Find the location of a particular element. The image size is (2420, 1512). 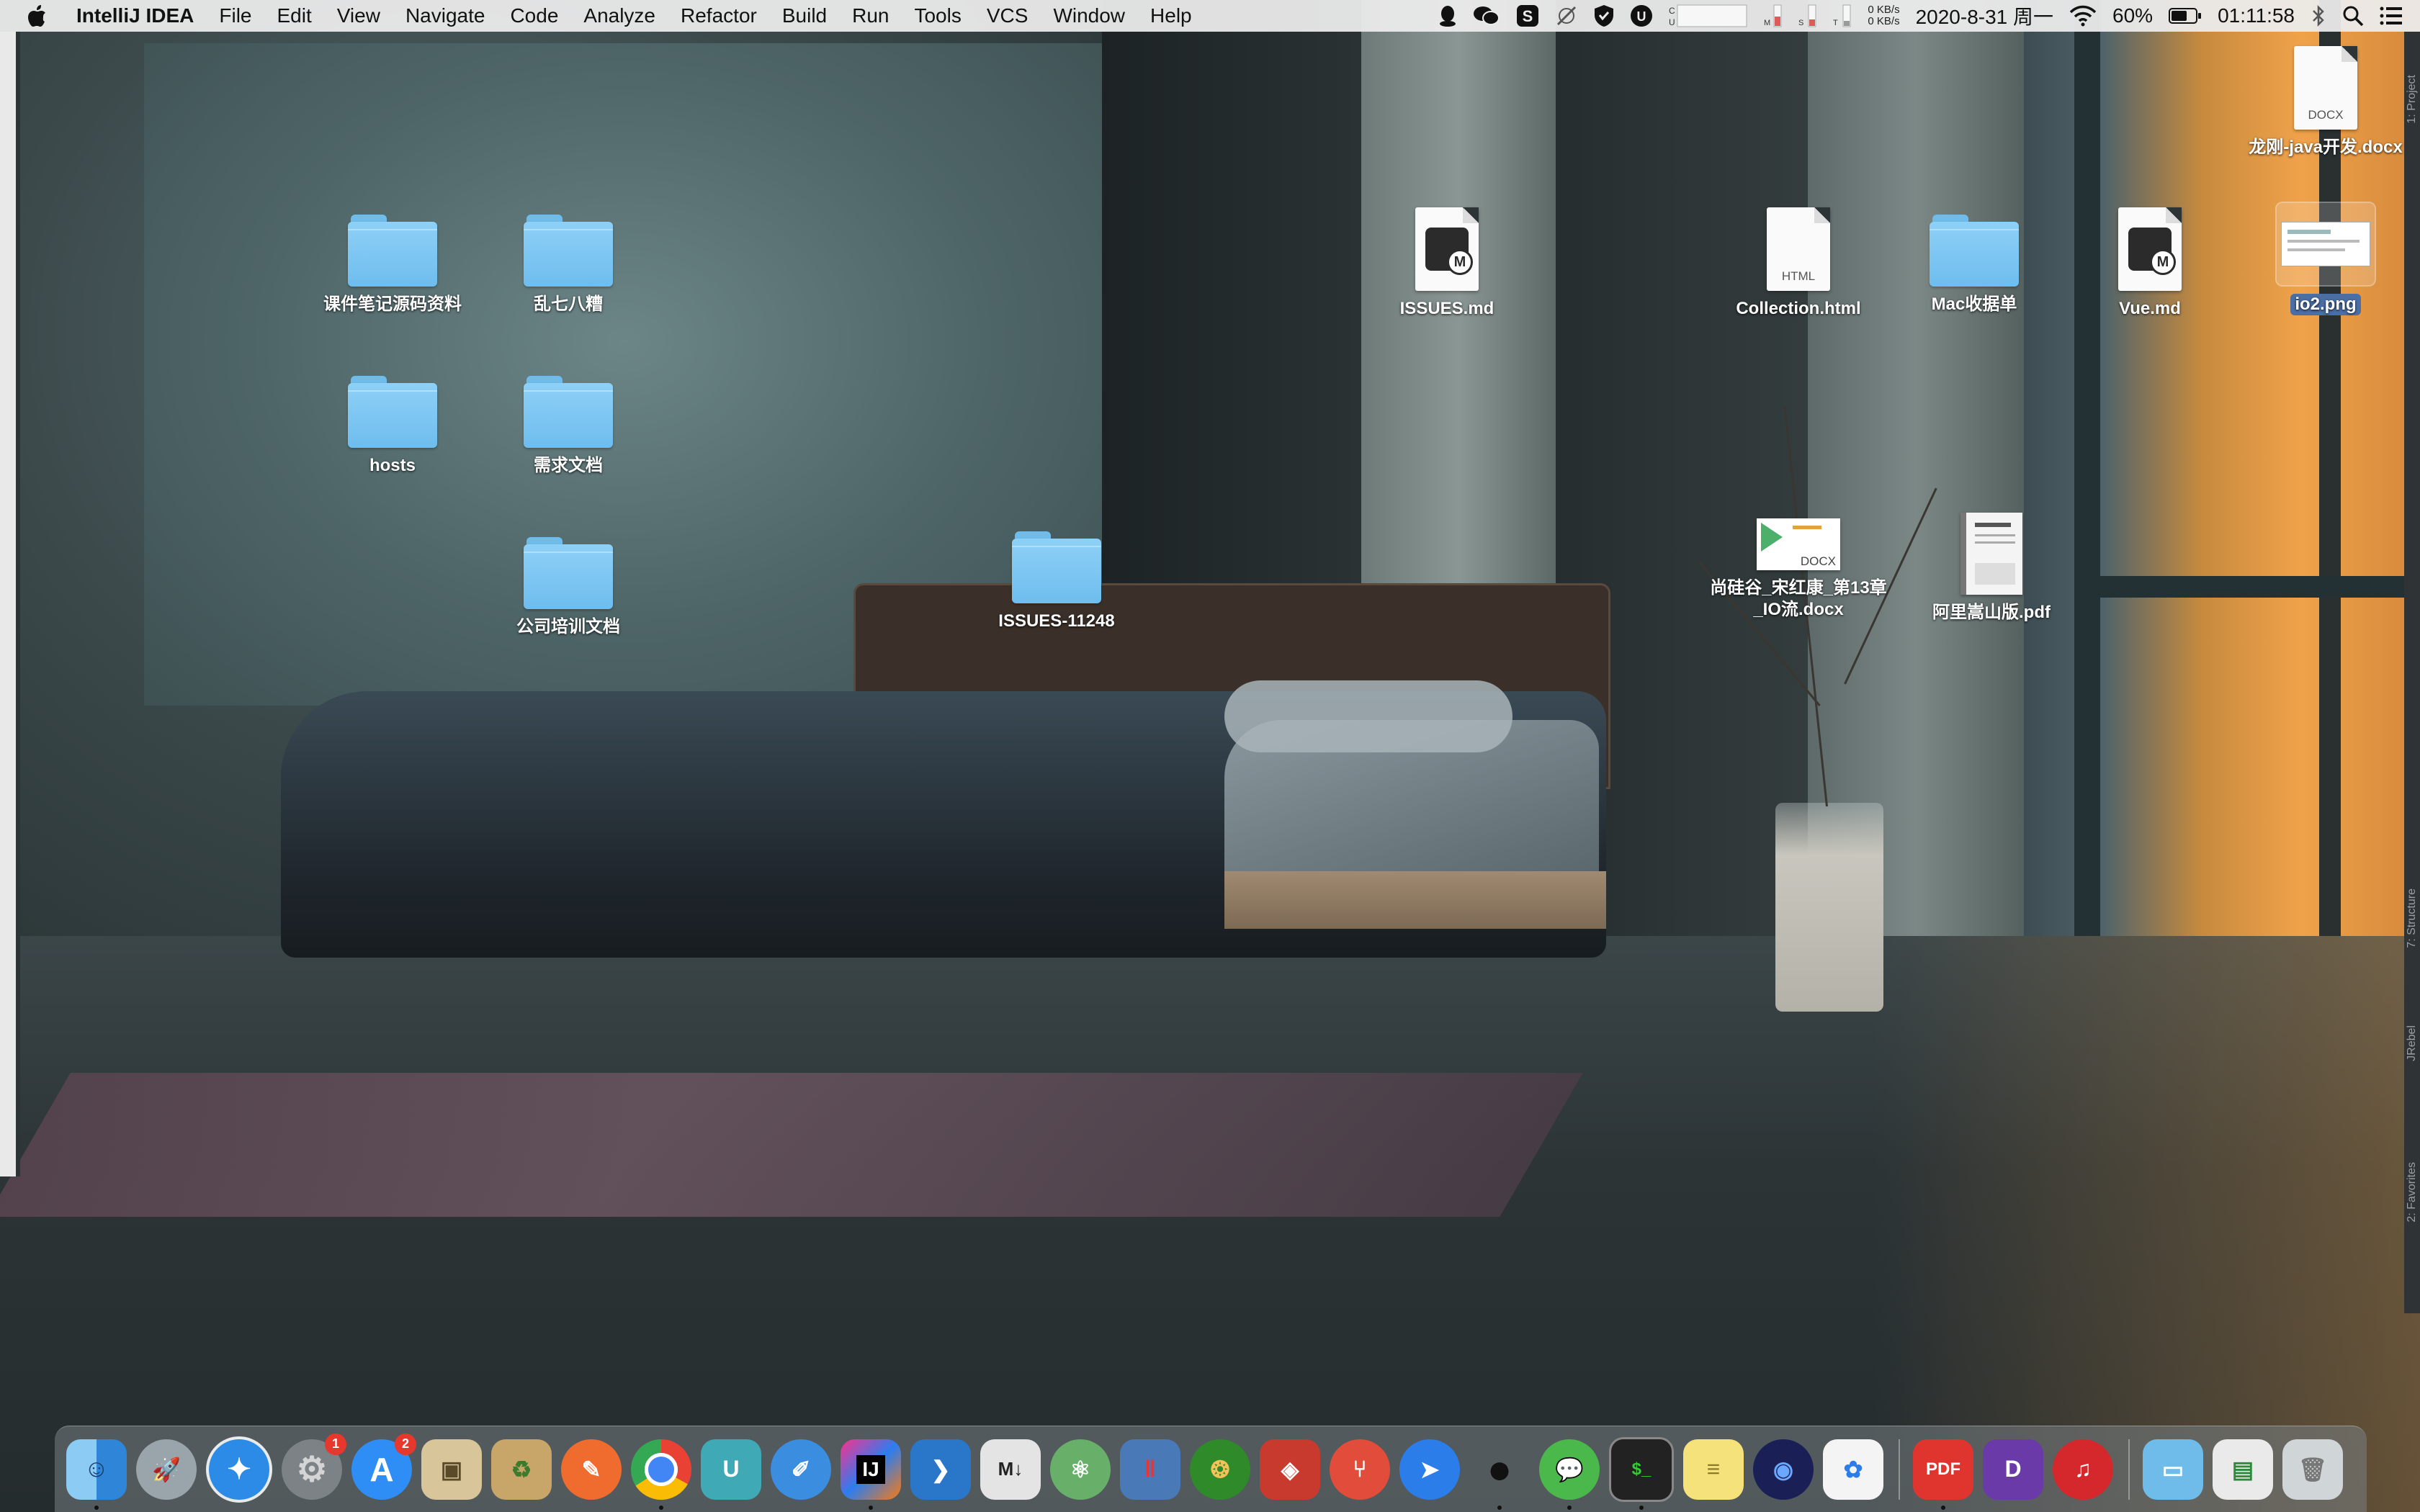

penguin-icon: ● is located at coordinates (1499, 1469).